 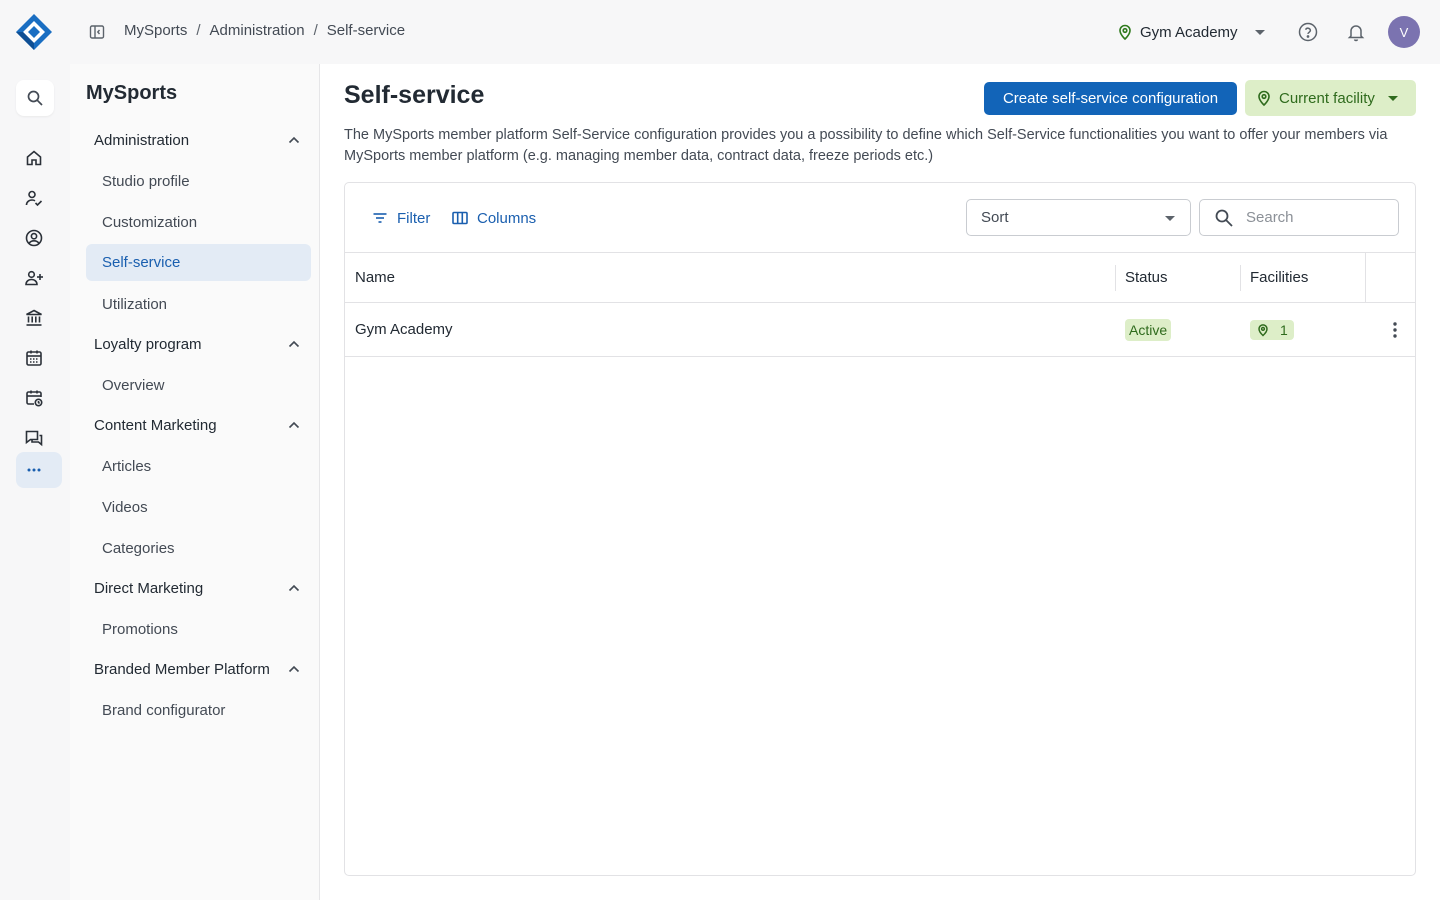 I want to click on sidebar-item-self-service: Self-service, so click(x=198, y=262).